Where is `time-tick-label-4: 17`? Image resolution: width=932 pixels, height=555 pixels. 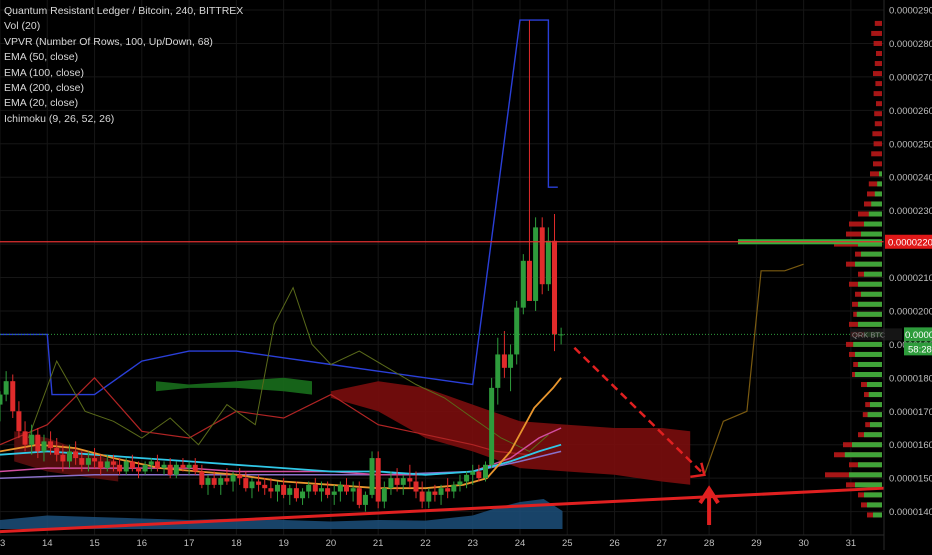
time-tick-label-4: 17 is located at coordinates (189, 543).